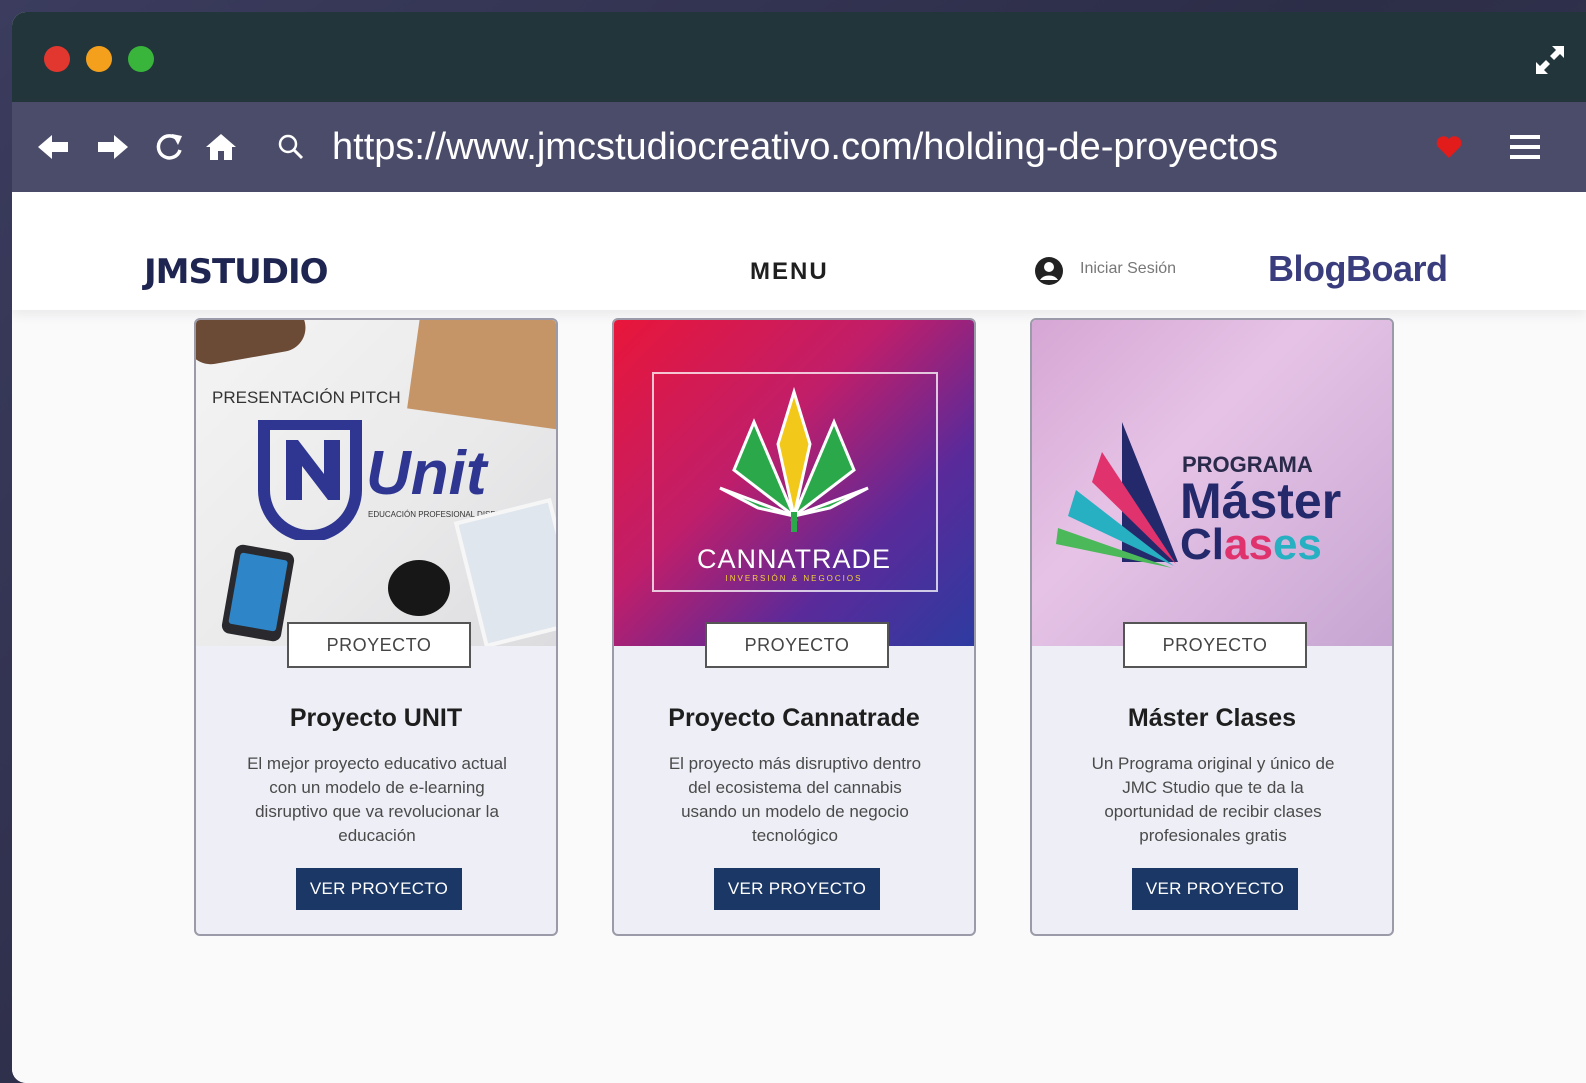 The height and width of the screenshot is (1083, 1586). Describe the element at coordinates (799, 251) in the screenshot. I see `site-header: JMSTUDIO MENU Iniciar Sesión BlogBoard` at that location.